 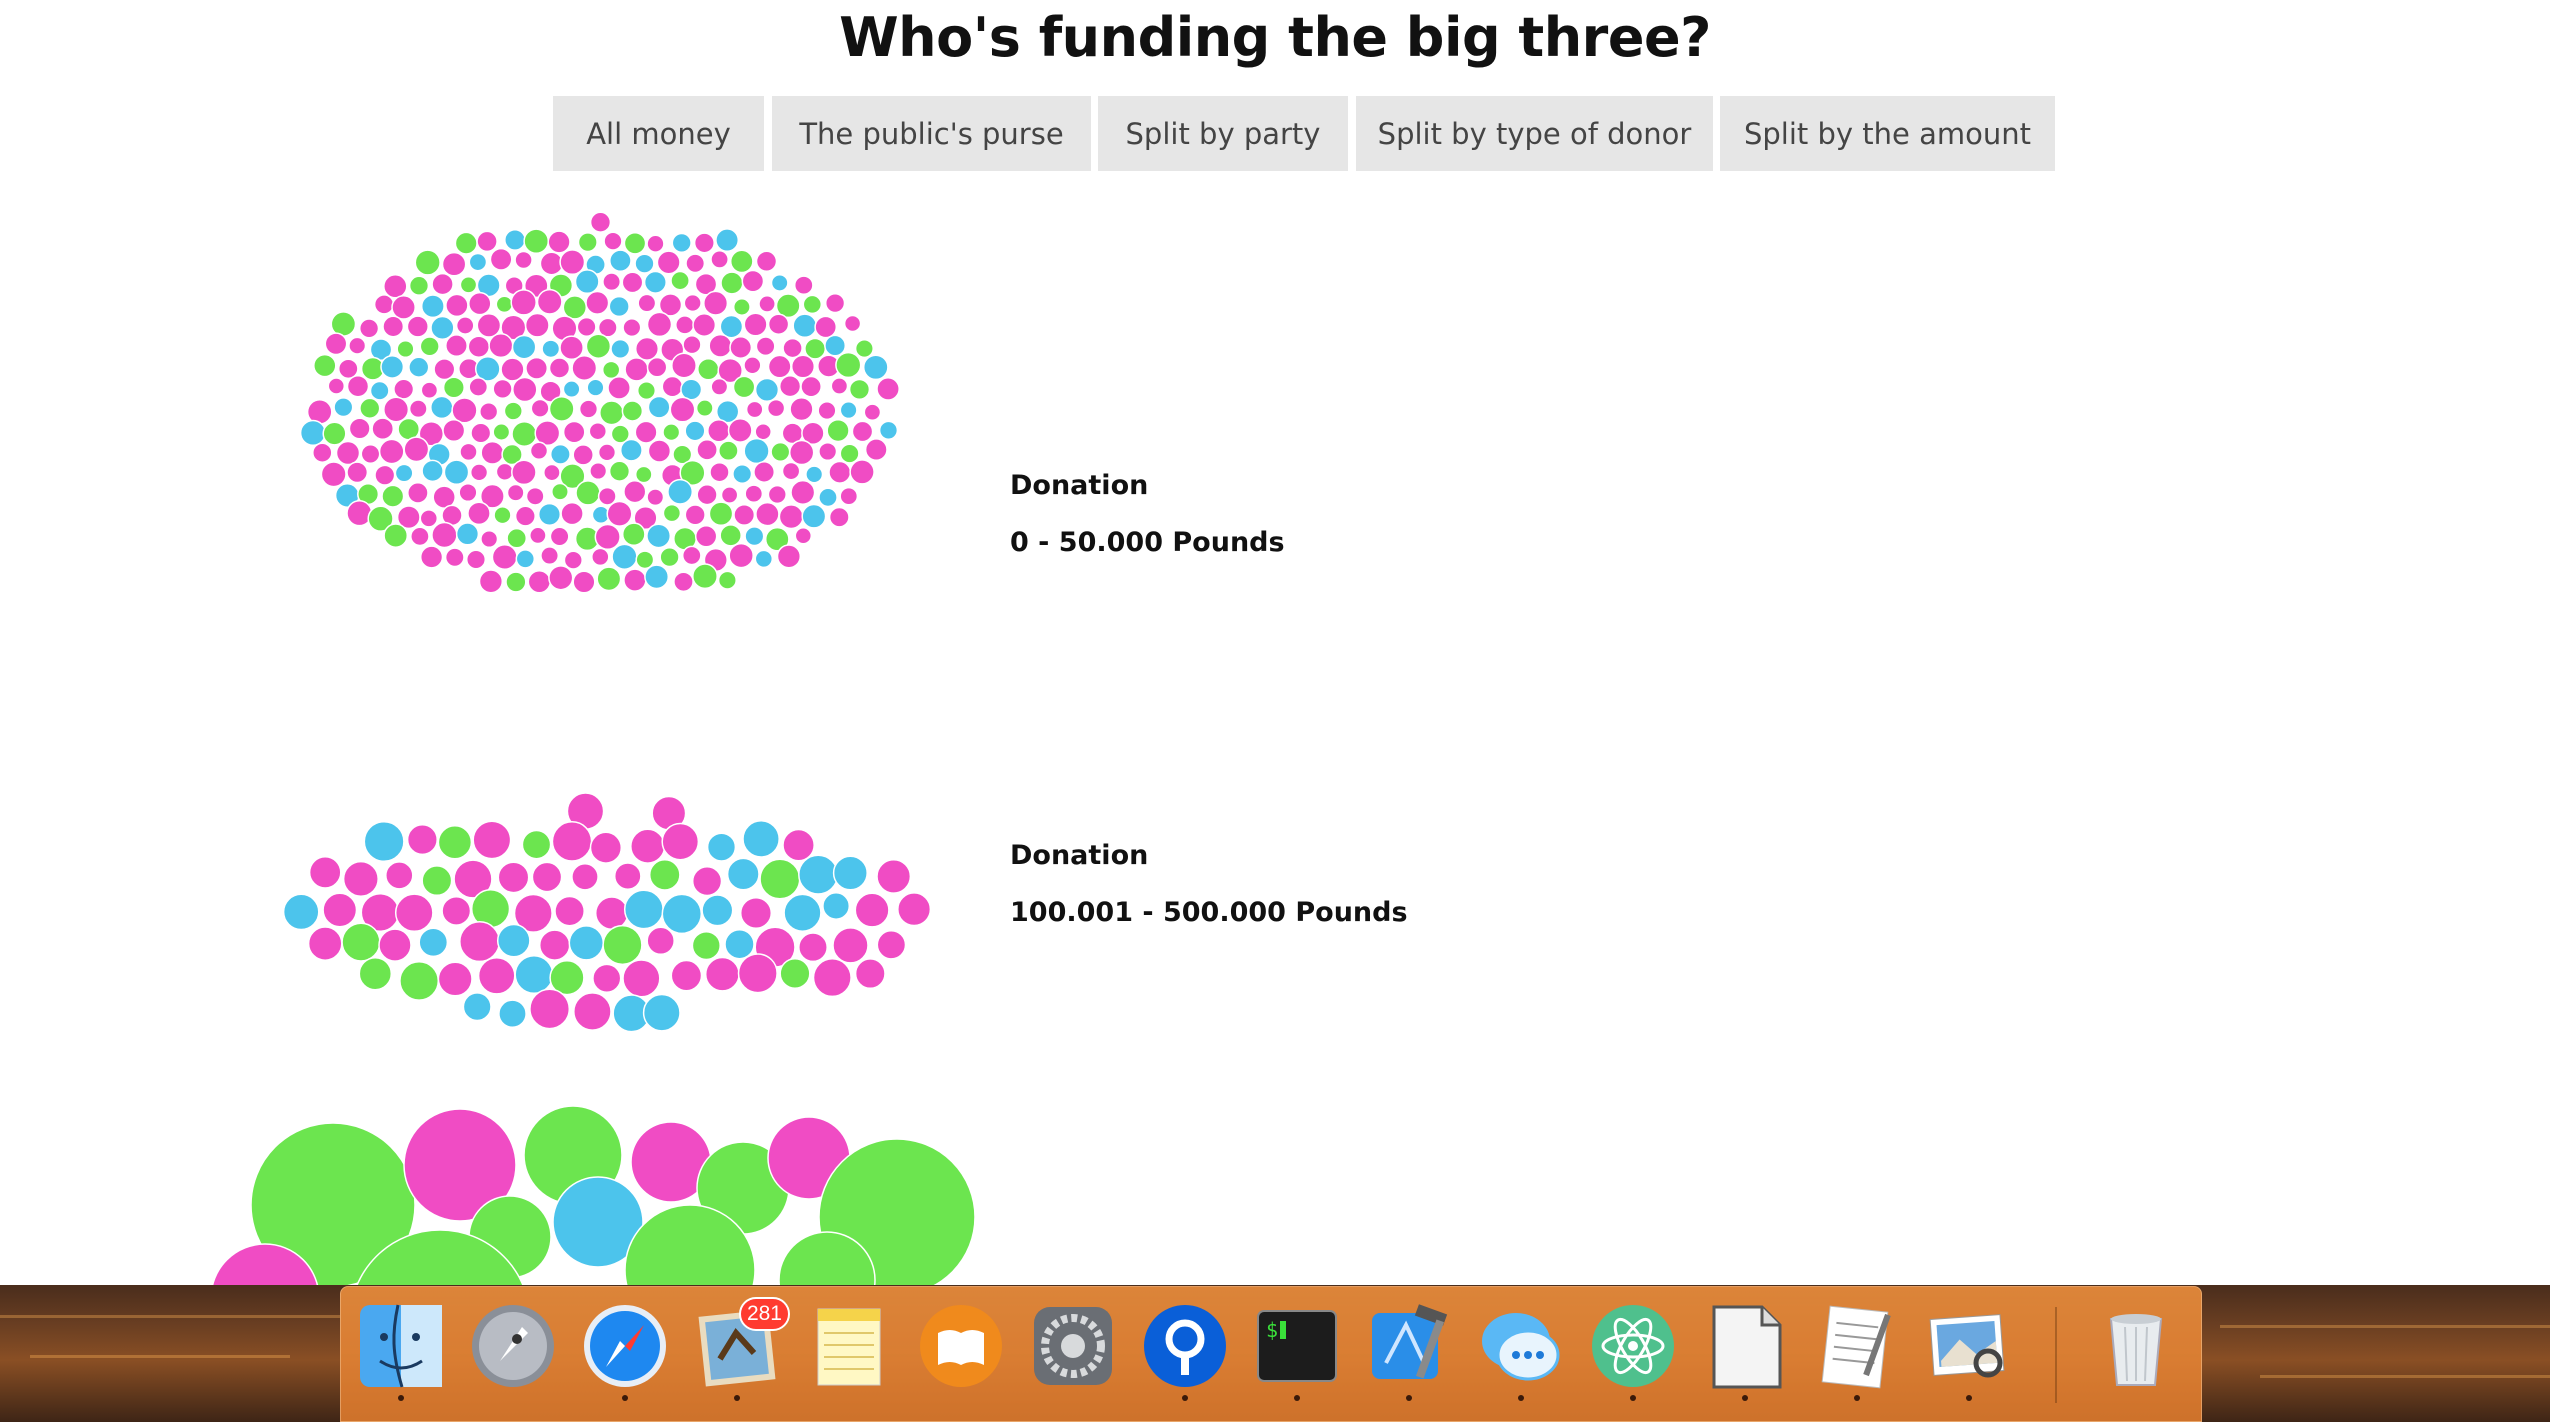 I want to click on system-preferences-icon, so click(x=1073, y=1346).